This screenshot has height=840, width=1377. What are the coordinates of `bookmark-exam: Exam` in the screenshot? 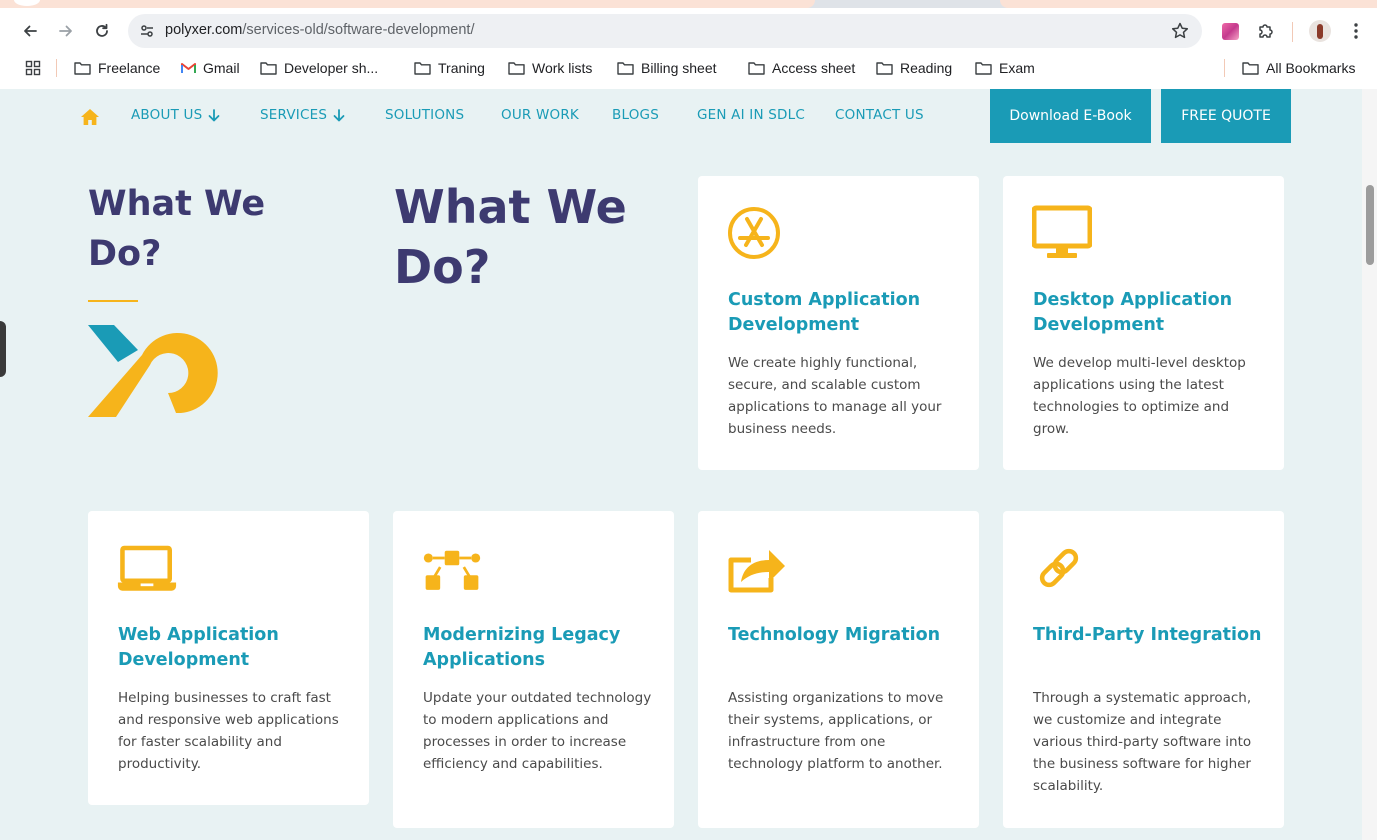 It's located at (1005, 68).